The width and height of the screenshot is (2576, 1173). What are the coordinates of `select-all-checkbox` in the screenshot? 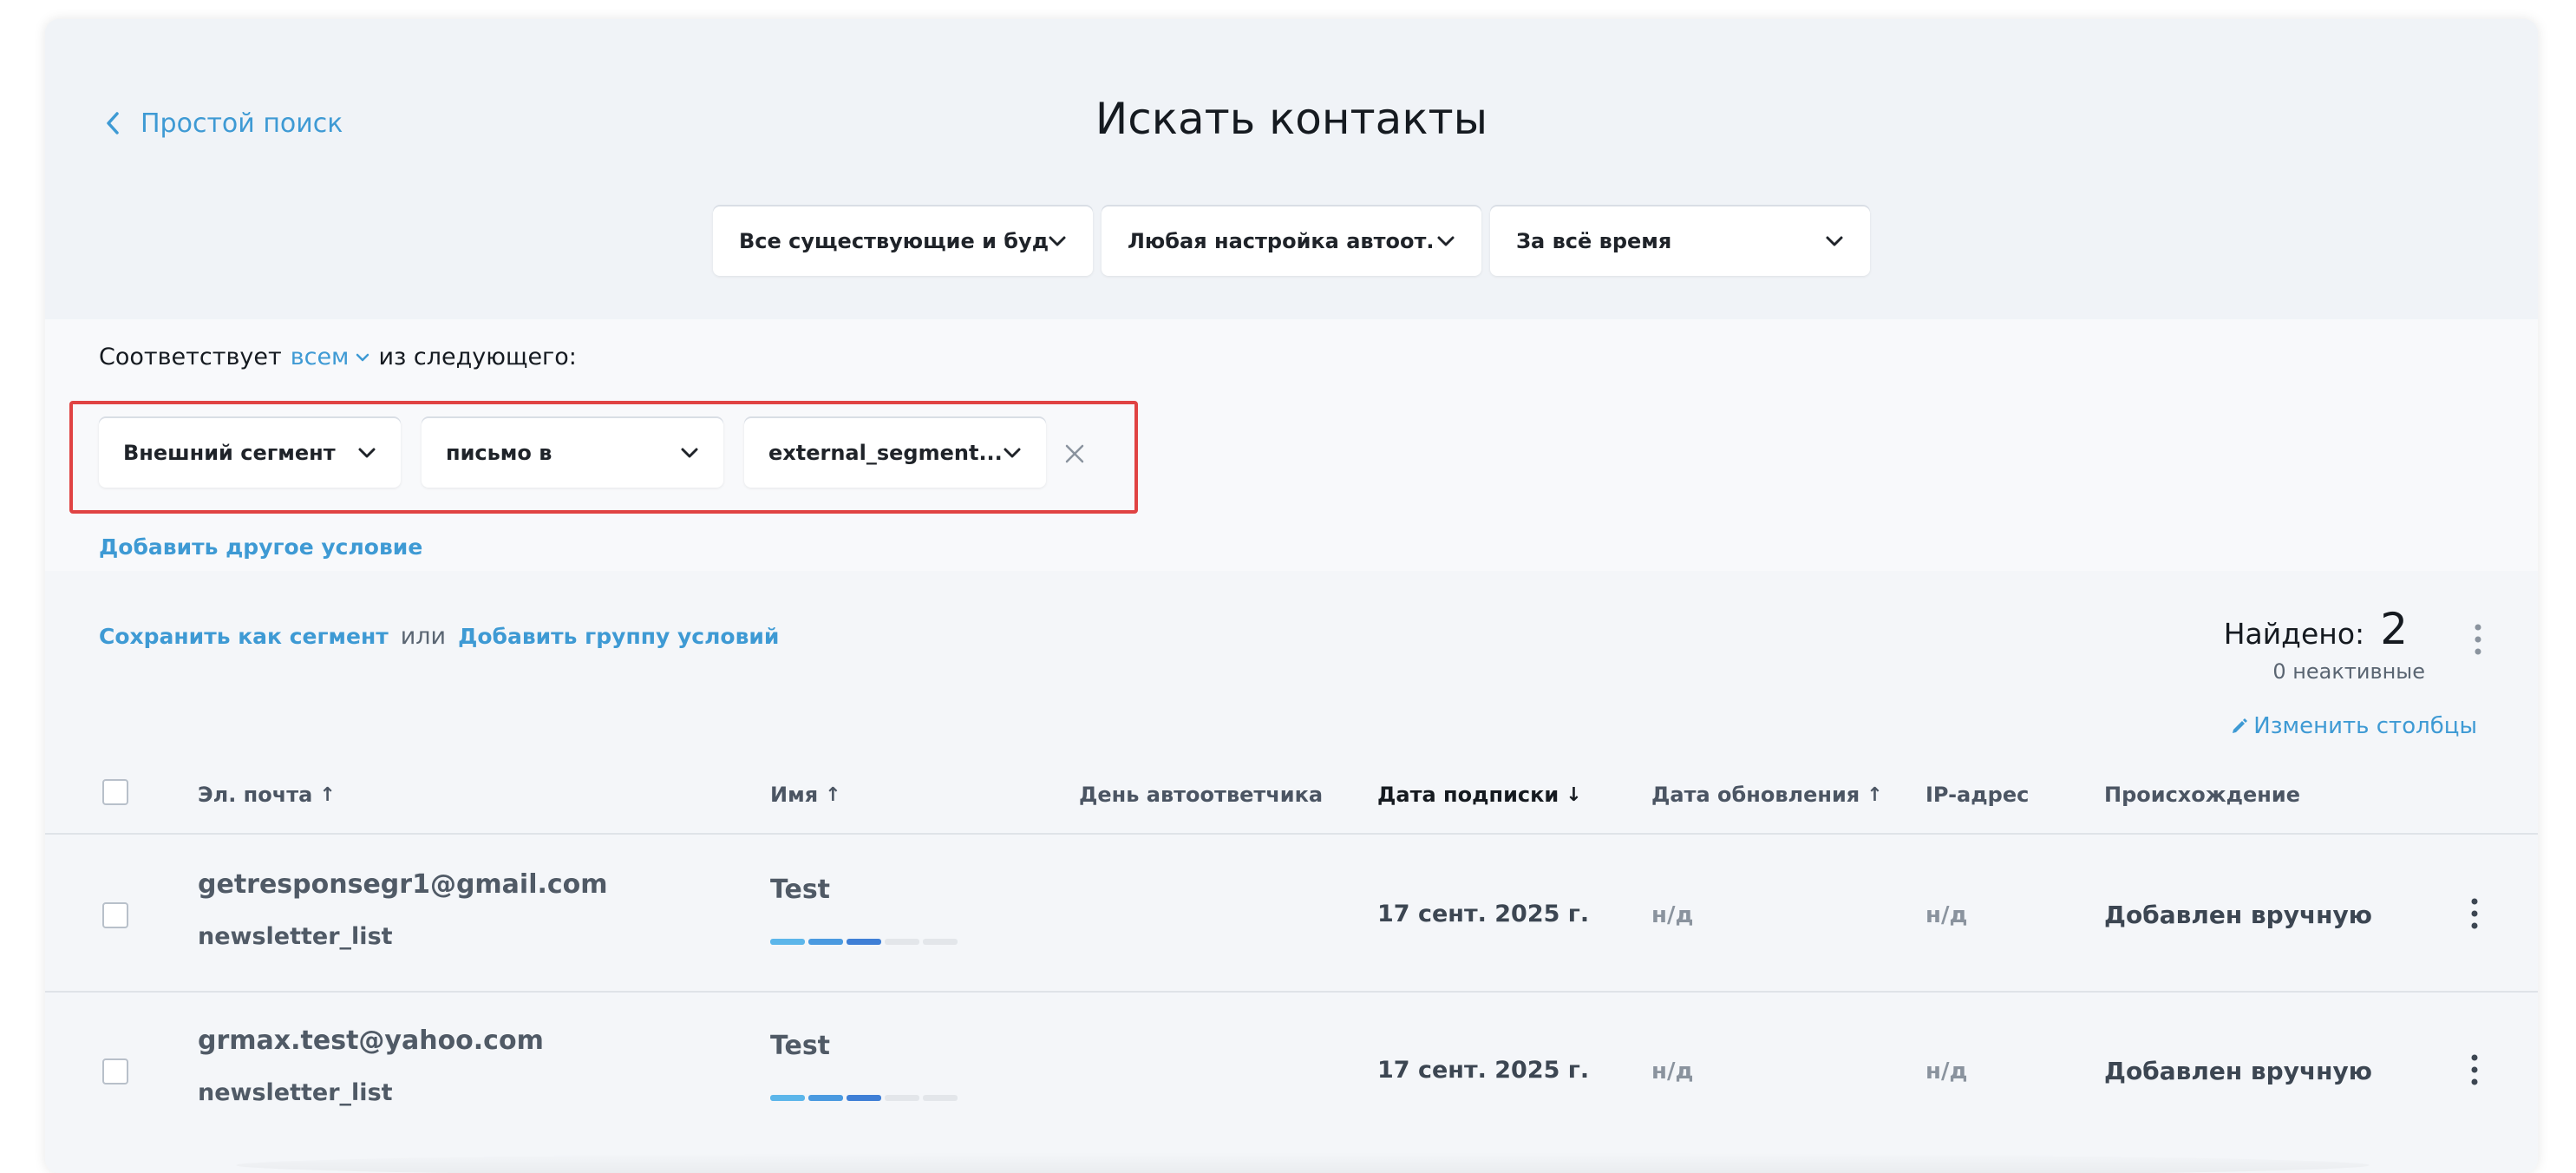 It's located at (115, 792).